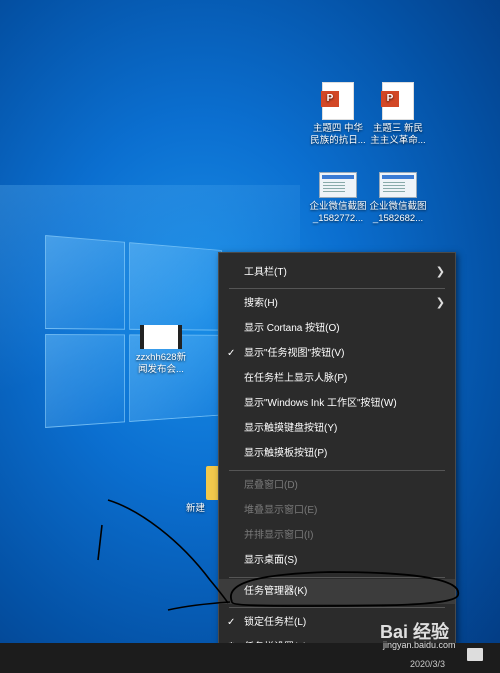  Describe the element at coordinates (398, 128) in the screenshot. I see `desktop-icon-label: 主题三 新民` at that location.